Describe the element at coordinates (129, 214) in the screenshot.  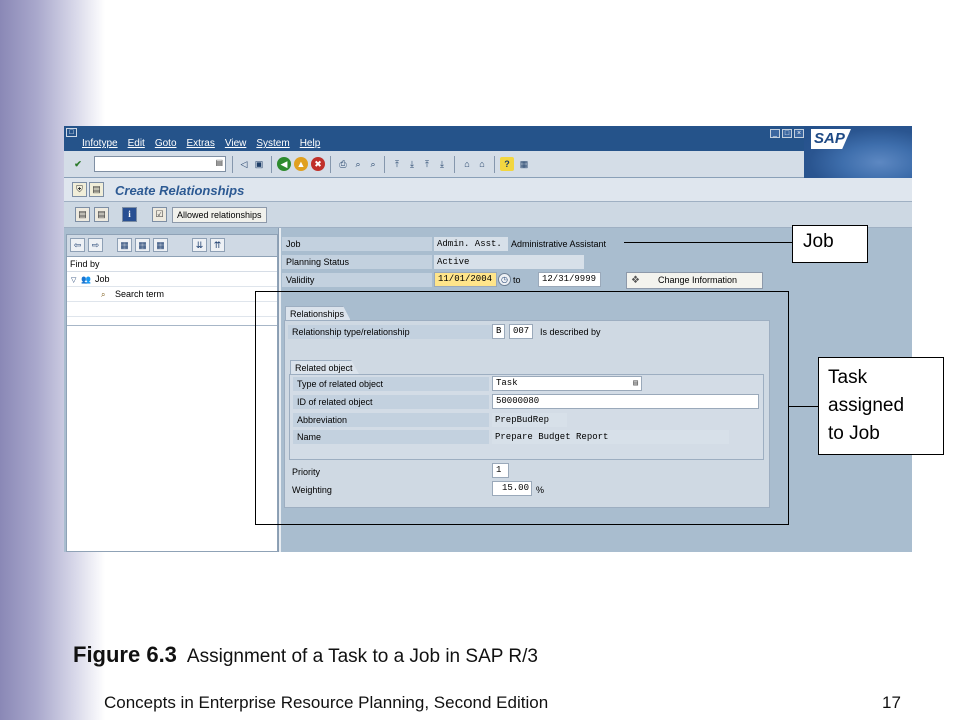
I see `info-icon: i` at that location.